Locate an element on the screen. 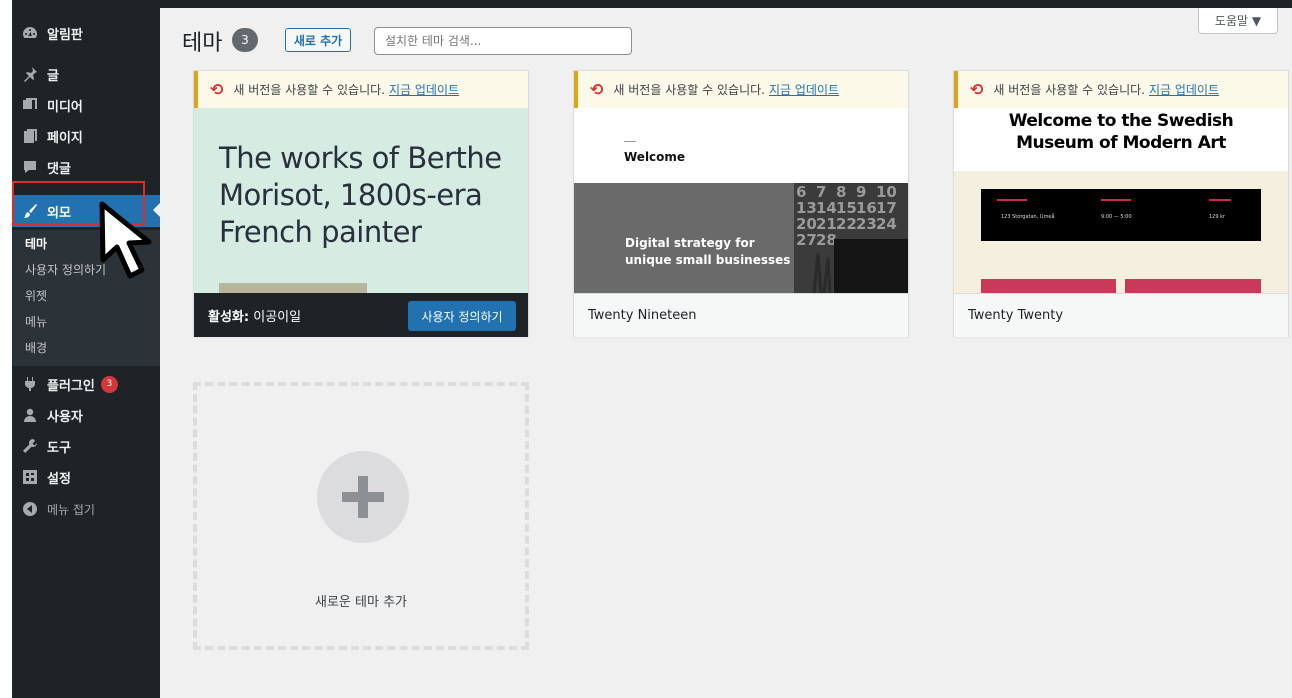 This screenshot has width=1292, height=698. calendar-numbers-graphic: 6 7 8 9 10 13 14 15 16 17 20 21 22 23 24 27 28 is located at coordinates (852, 238).